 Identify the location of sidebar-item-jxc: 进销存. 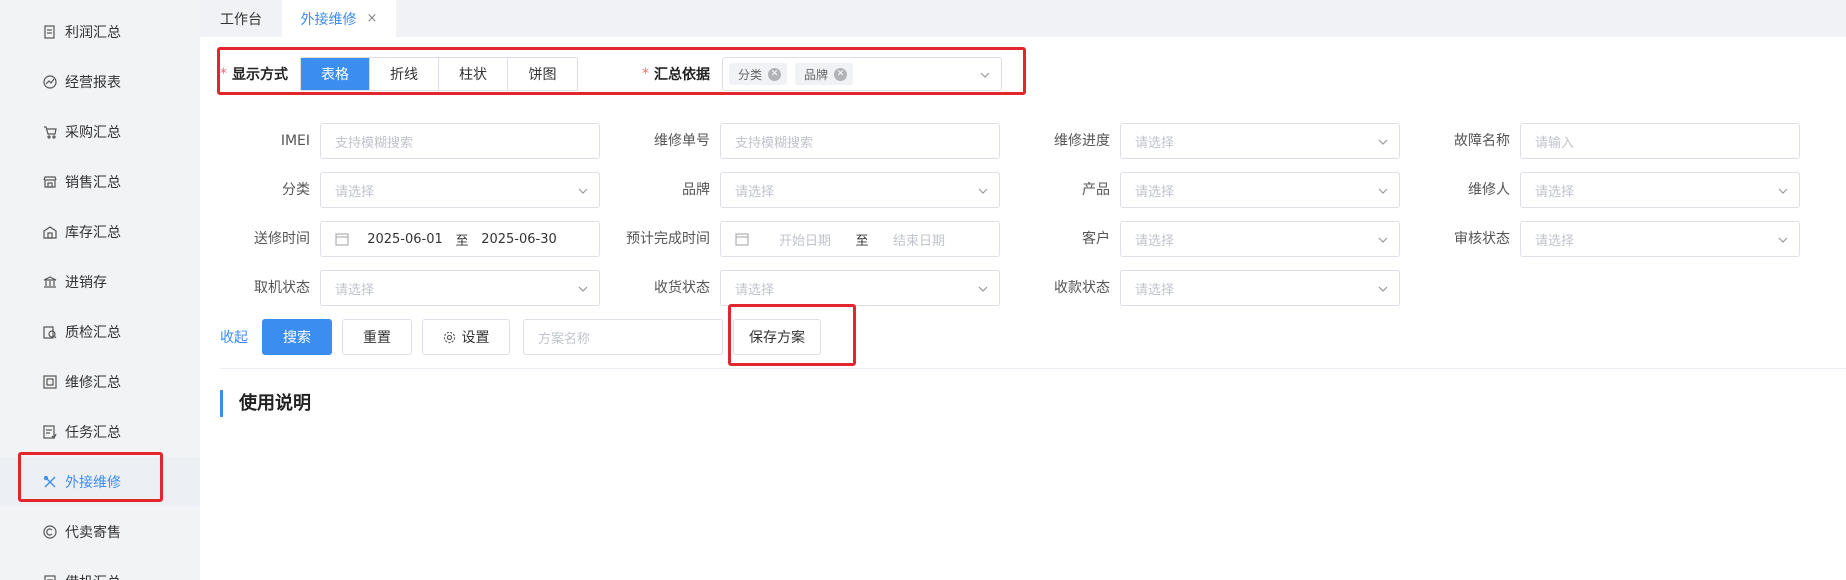
(100, 282).